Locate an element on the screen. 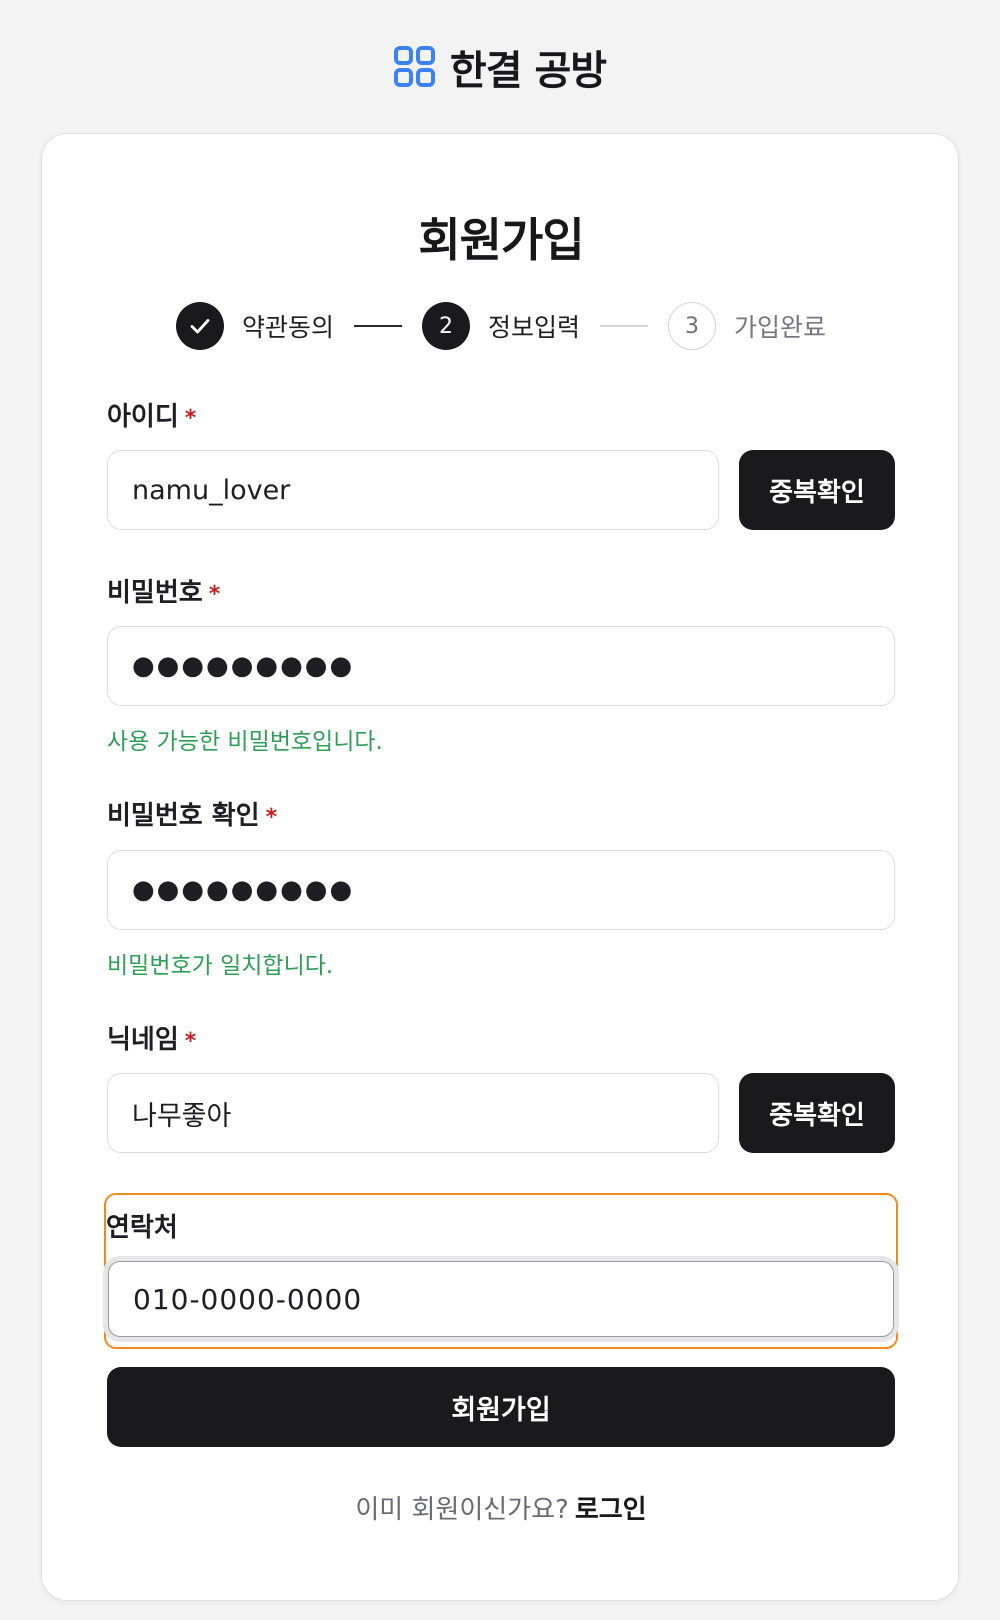  step-3-circle: 3 is located at coordinates (692, 326).